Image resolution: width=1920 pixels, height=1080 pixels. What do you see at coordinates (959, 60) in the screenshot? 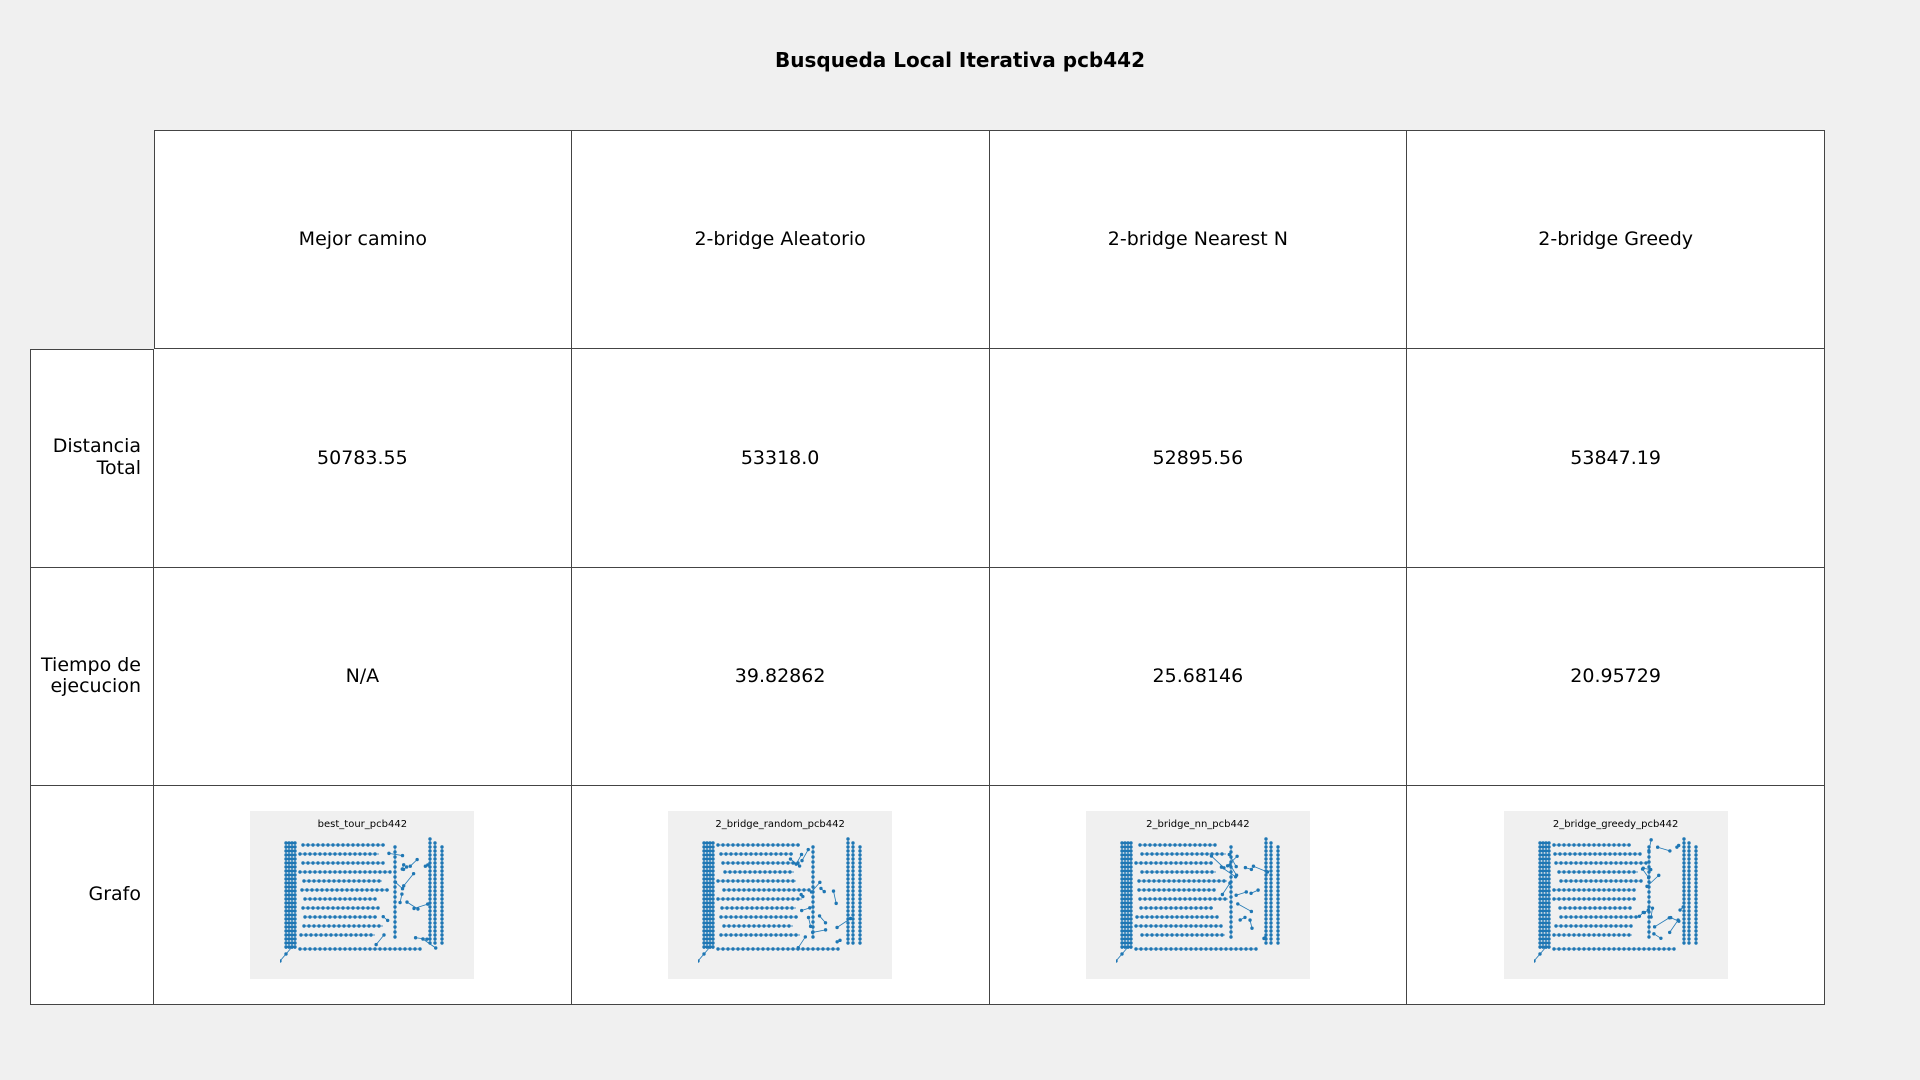
I see `page-title: Busqueda Local Iterativa pcb442` at bounding box center [959, 60].